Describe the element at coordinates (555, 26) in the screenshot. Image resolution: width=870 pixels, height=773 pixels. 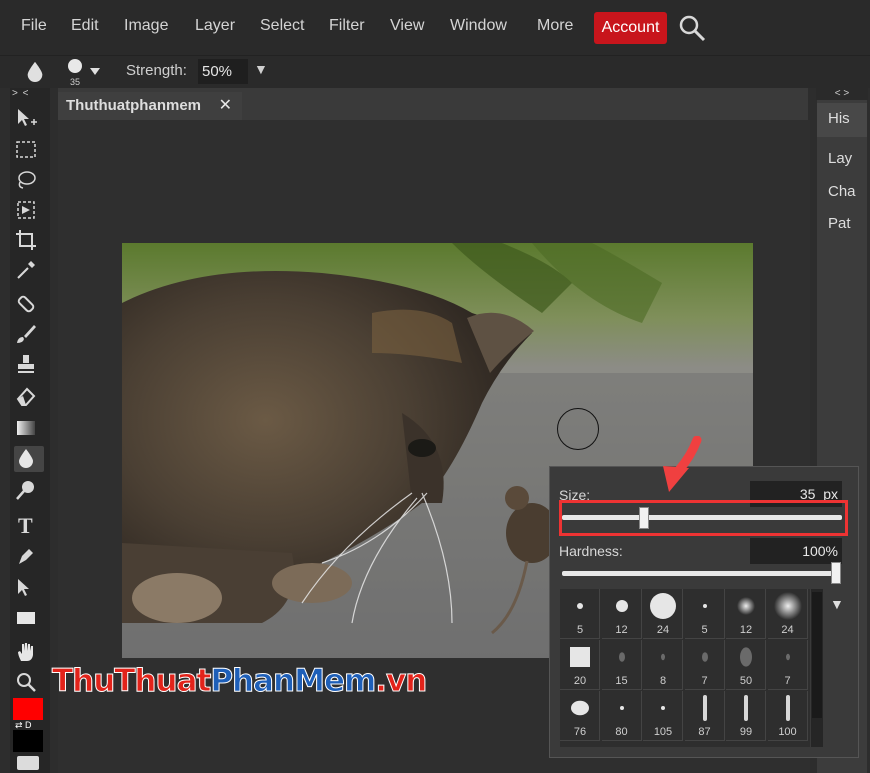
I see `menu-more: More` at that location.